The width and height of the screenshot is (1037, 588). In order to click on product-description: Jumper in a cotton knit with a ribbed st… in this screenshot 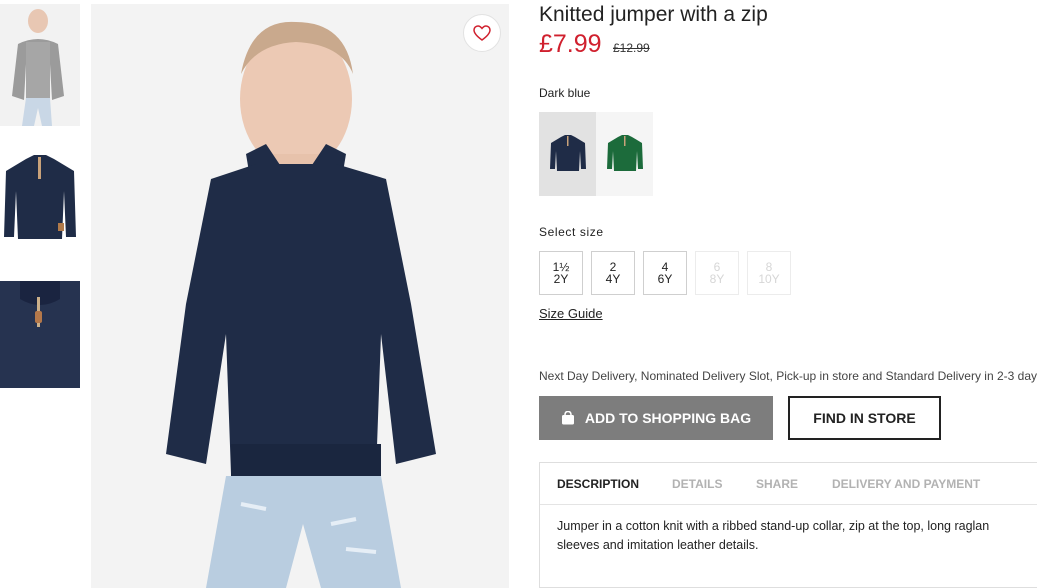, I will do `click(773, 535)`.